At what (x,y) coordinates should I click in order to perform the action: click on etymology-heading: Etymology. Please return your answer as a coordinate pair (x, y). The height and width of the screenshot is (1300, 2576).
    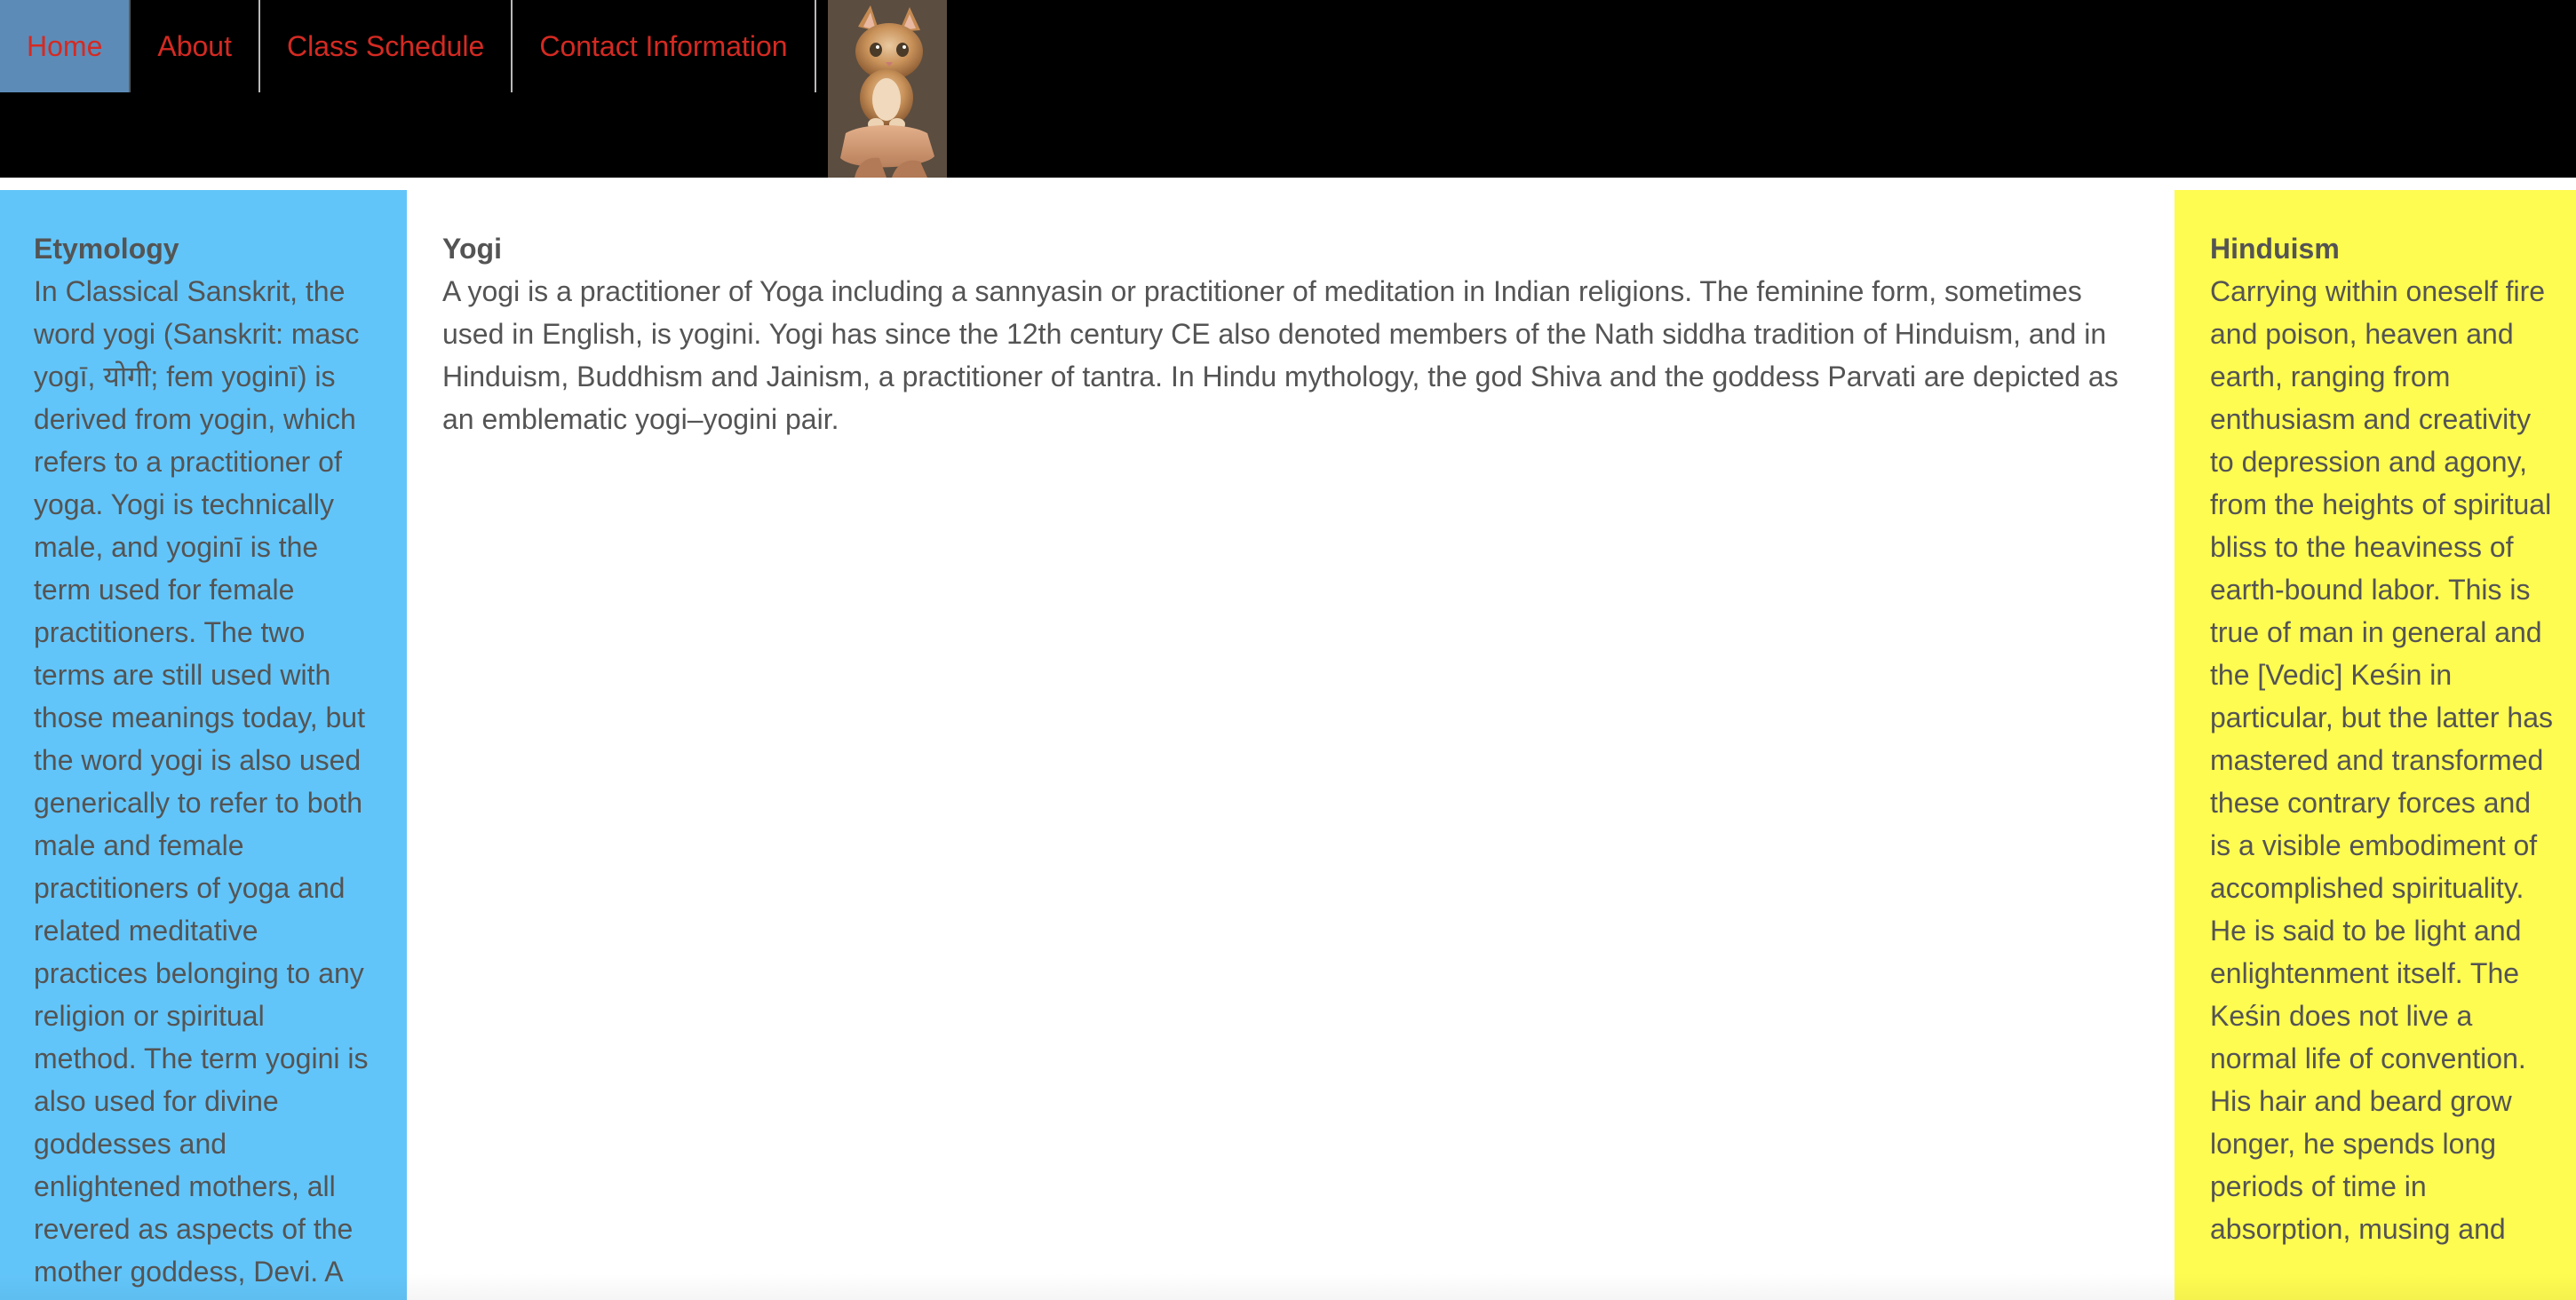
    Looking at the image, I should click on (106, 249).